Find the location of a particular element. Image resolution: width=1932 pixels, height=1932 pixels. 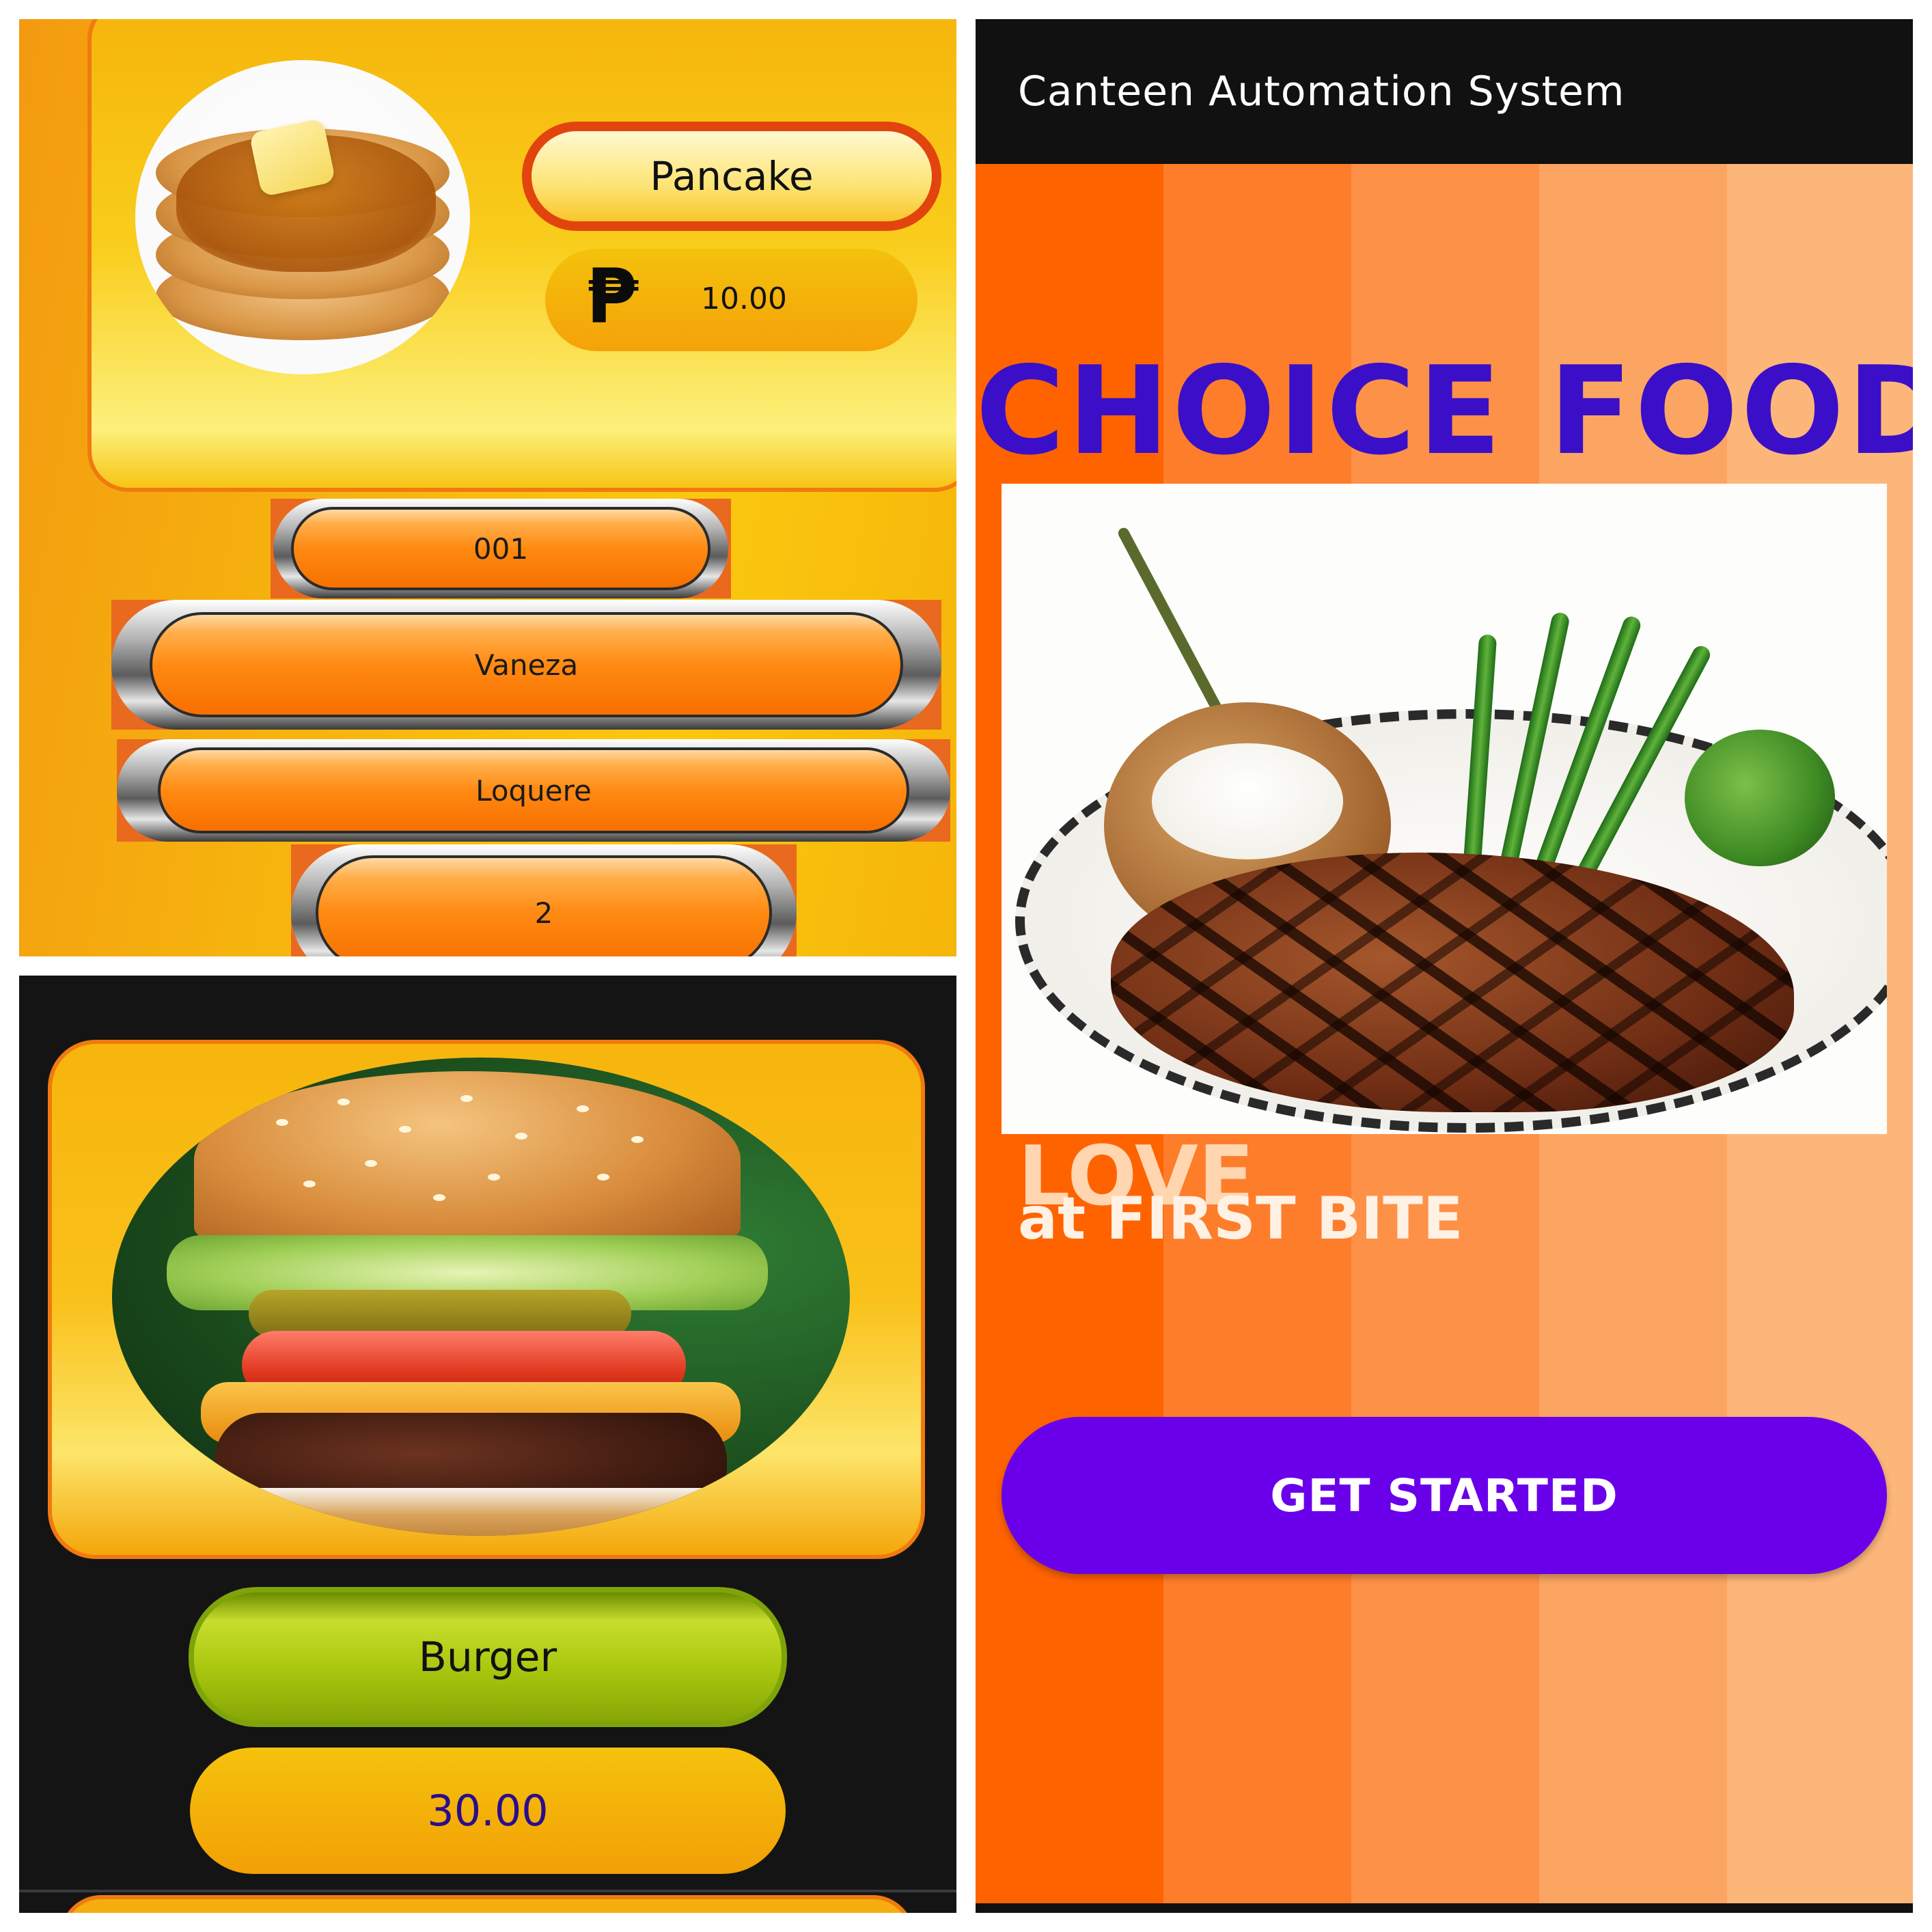

food-name-label: Pancake is located at coordinates (732, 177).